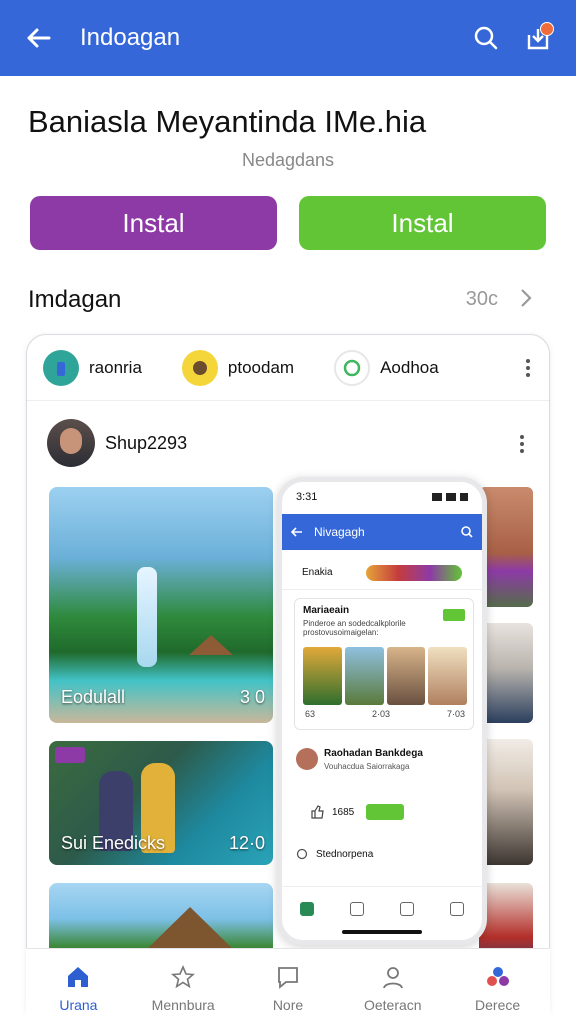 The width and height of the screenshot is (576, 1024). What do you see at coordinates (288, 38) in the screenshot?
I see `top-app-bar: Indoagan` at bounding box center [288, 38].